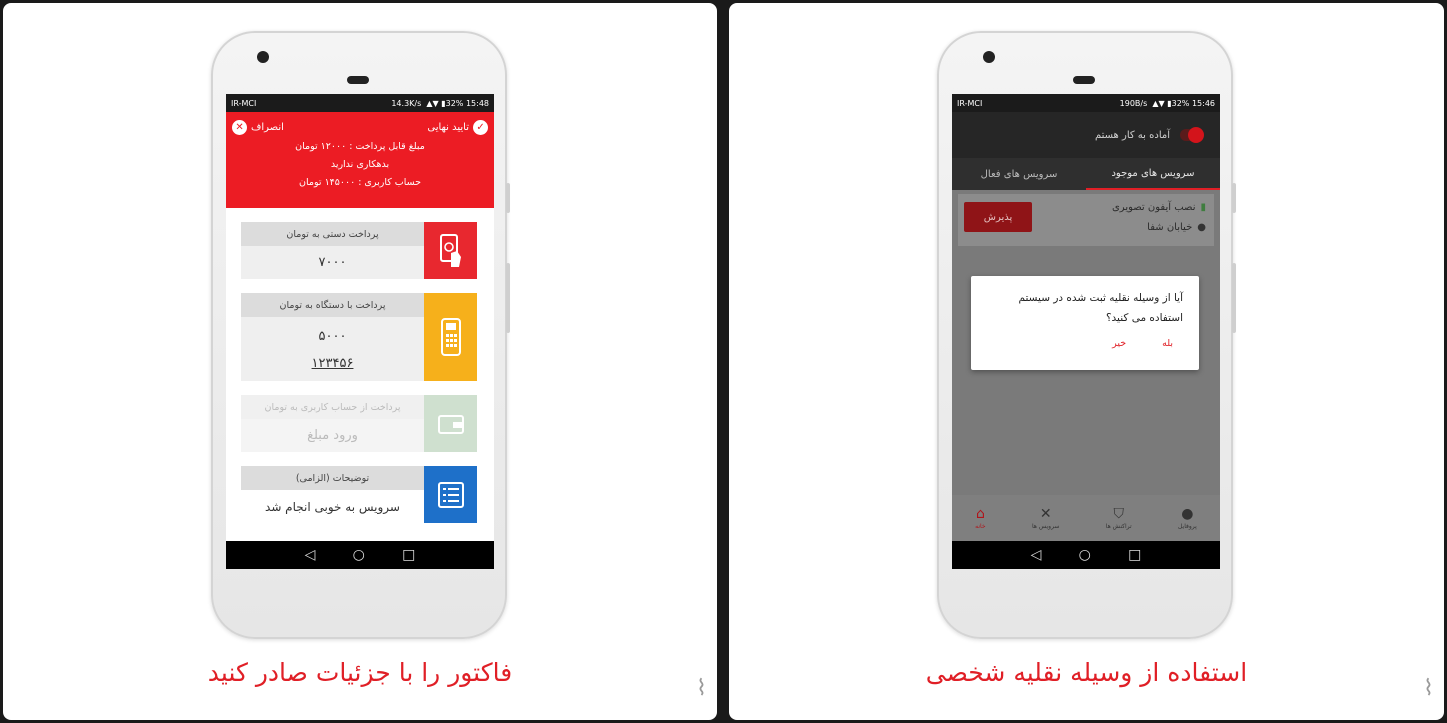 Image resolution: width=1447 pixels, height=723 pixels. I want to click on caption-left: فاکتور را با جزئیات صادر کنید, so click(360, 672).